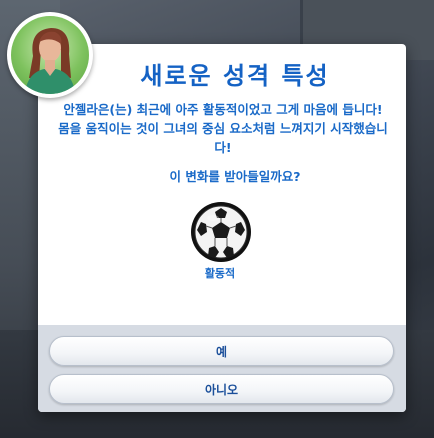  I want to click on dialog-title: 새로운 성격 특성, so click(235, 76).